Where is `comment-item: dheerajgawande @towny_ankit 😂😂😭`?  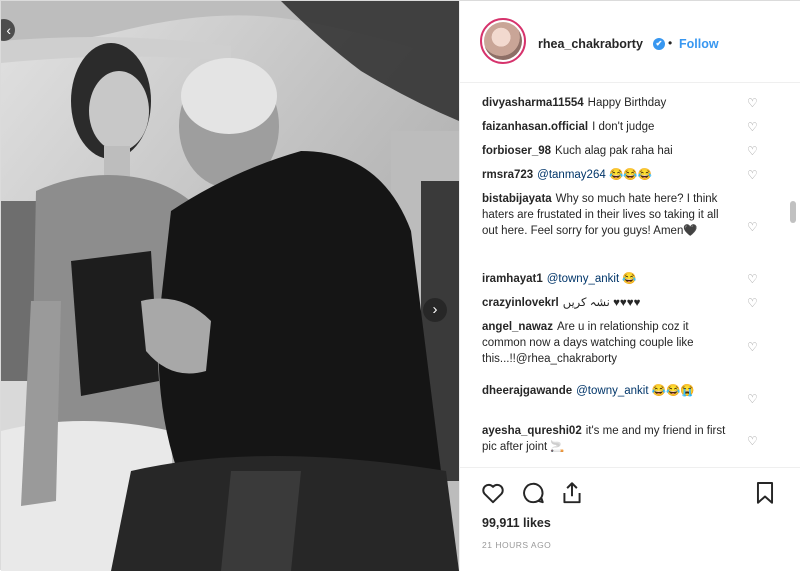
comment-item: dheerajgawande @towny_ankit 😂😂😭 is located at coordinates (608, 391).